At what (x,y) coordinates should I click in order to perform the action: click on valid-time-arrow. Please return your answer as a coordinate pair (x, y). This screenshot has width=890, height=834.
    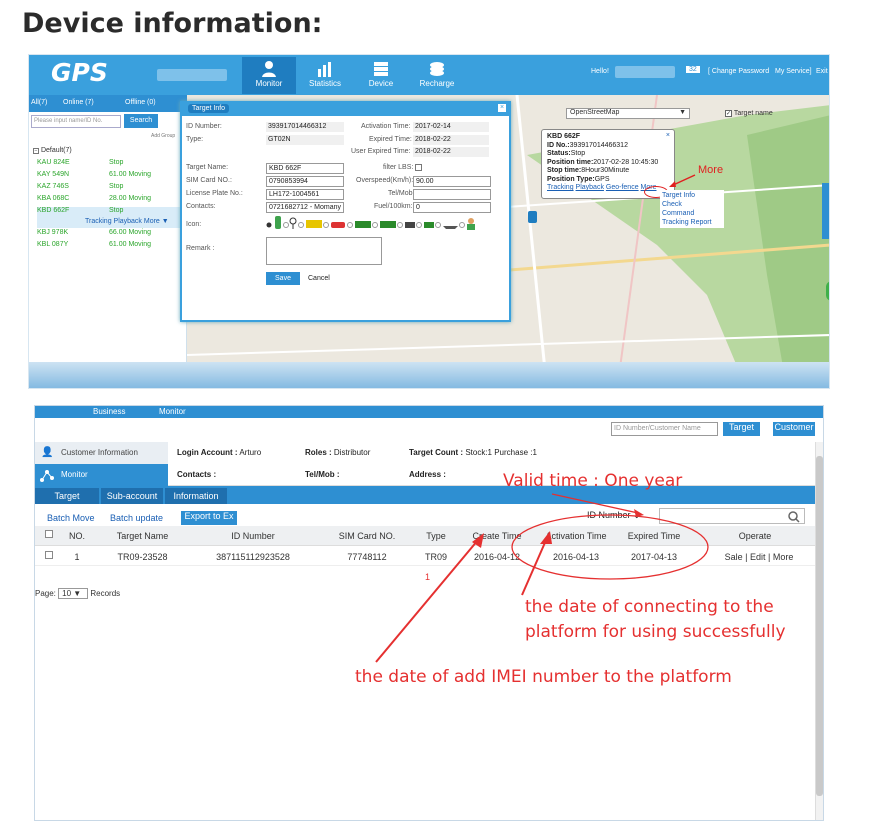
    Looking at the image, I should click on (595, 503).